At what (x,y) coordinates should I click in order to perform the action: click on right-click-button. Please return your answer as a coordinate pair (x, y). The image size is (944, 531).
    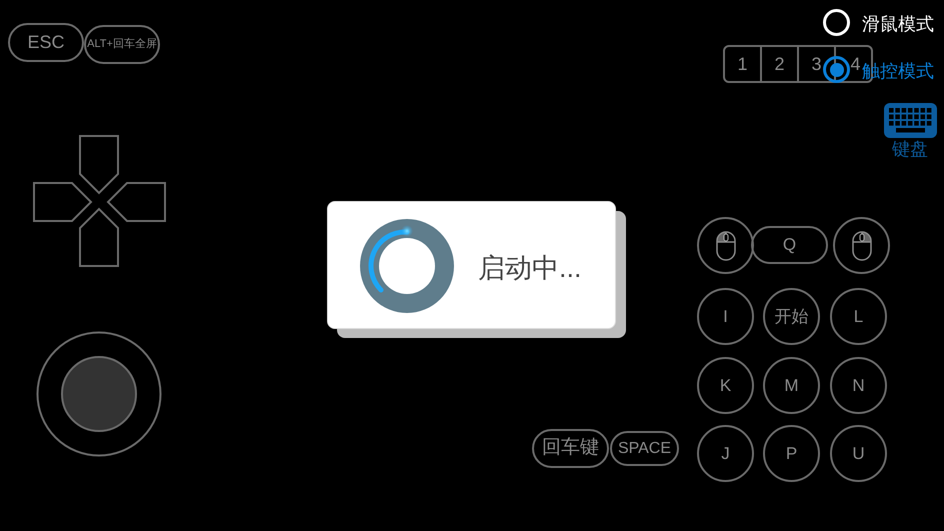
    Looking at the image, I should click on (861, 245).